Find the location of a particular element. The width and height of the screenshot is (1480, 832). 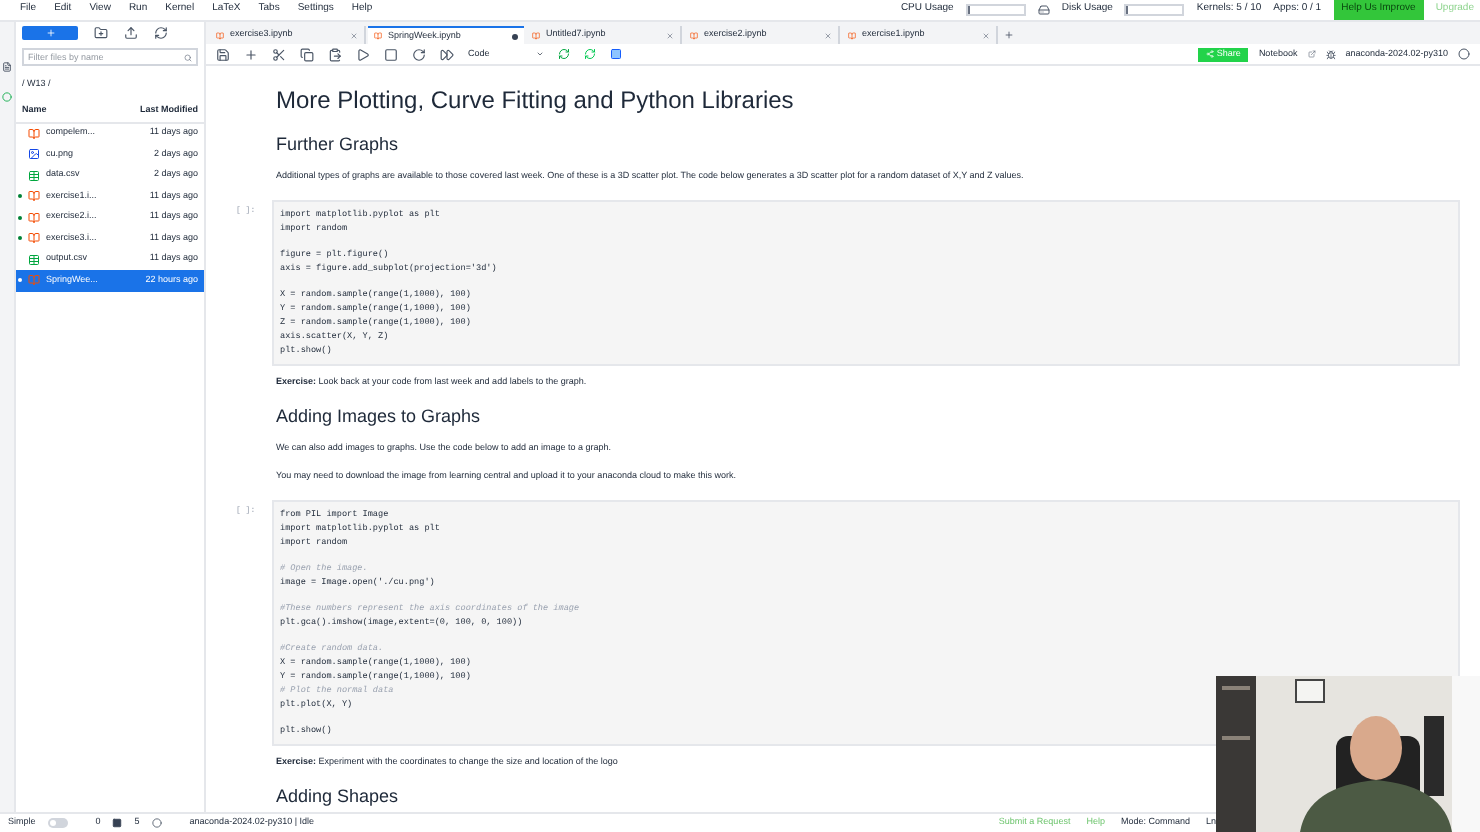

add-cell-icon is located at coordinates (251, 54).